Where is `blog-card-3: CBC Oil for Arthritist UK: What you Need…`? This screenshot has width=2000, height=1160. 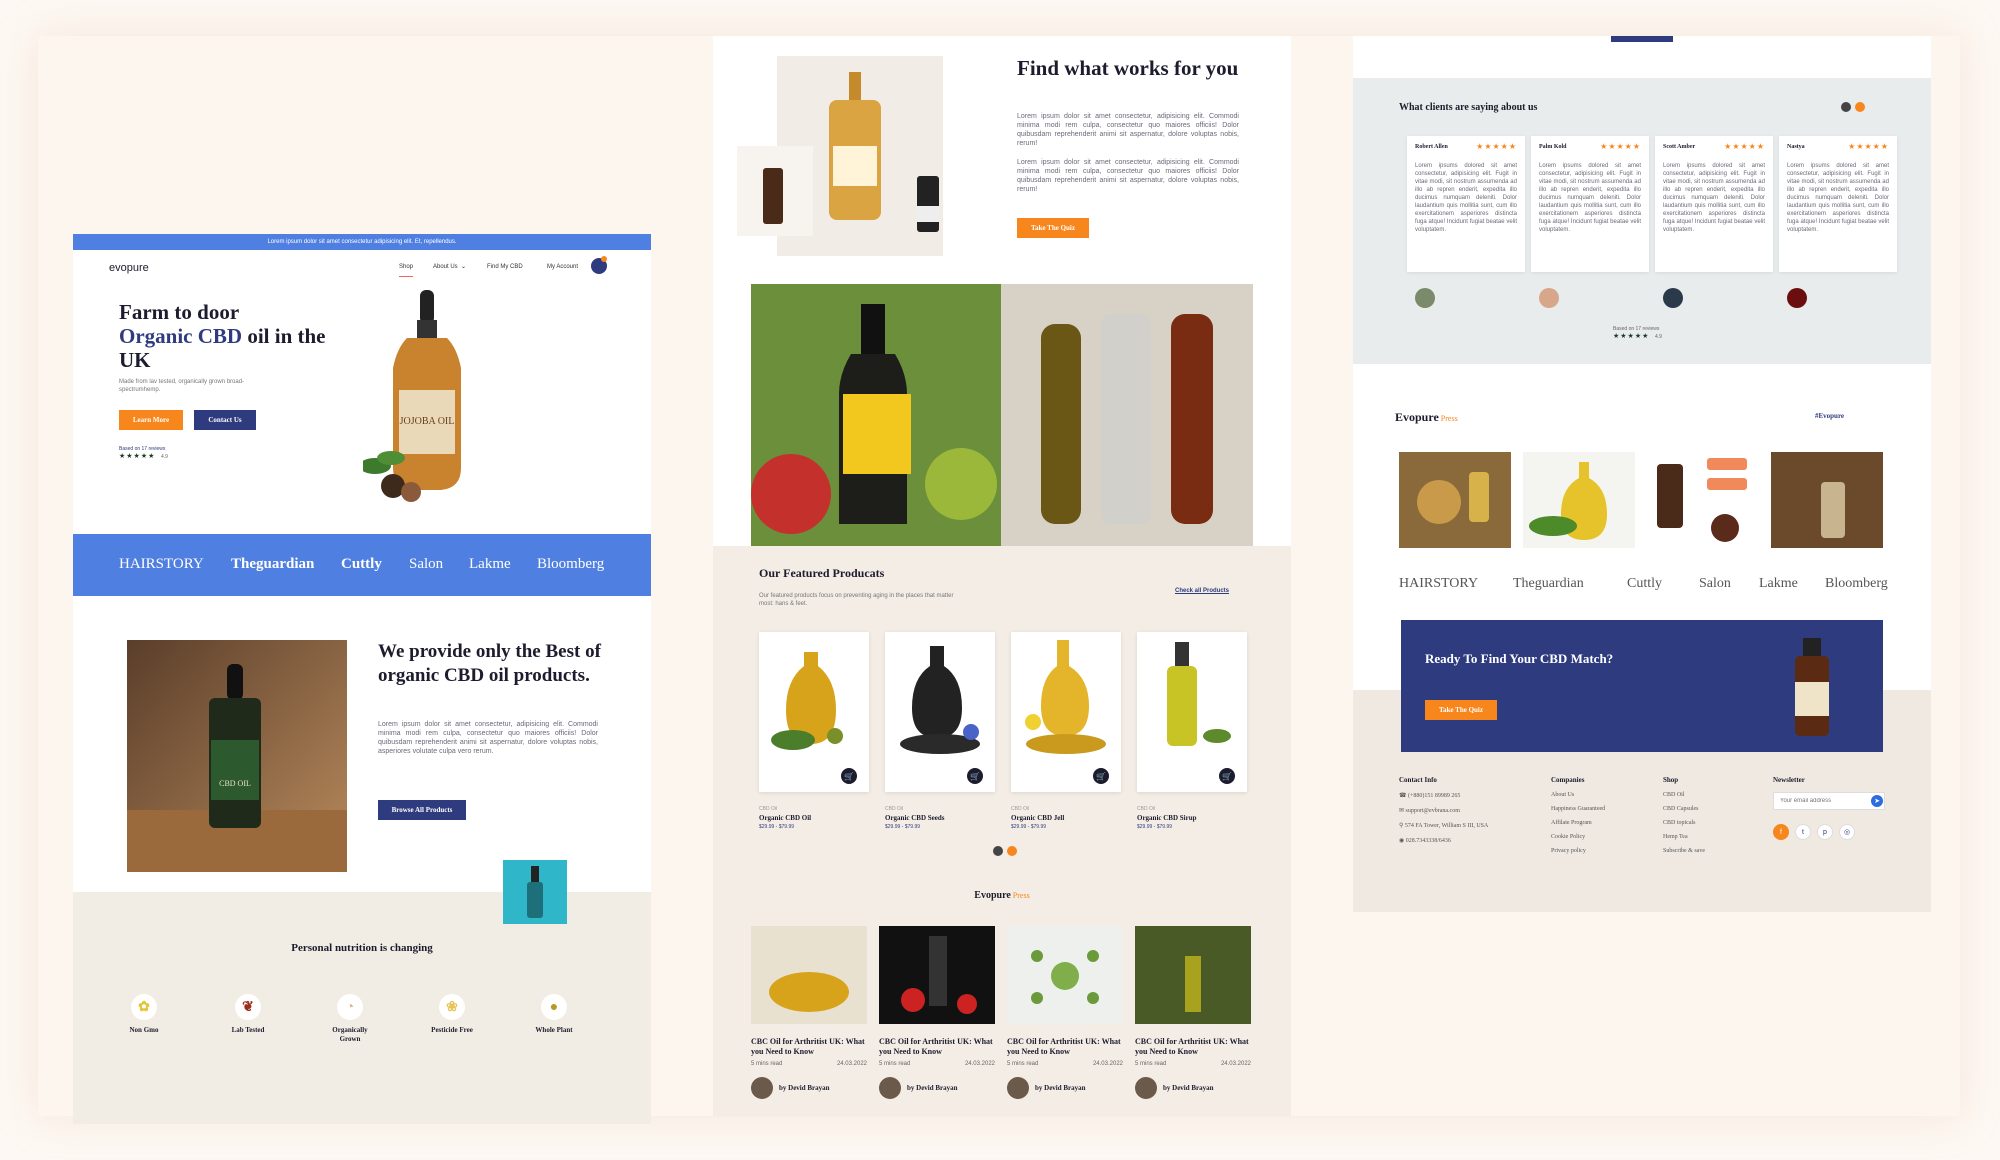
blog-card-3: CBC Oil for Arthritist UK: What you Need… is located at coordinates (1065, 1012).